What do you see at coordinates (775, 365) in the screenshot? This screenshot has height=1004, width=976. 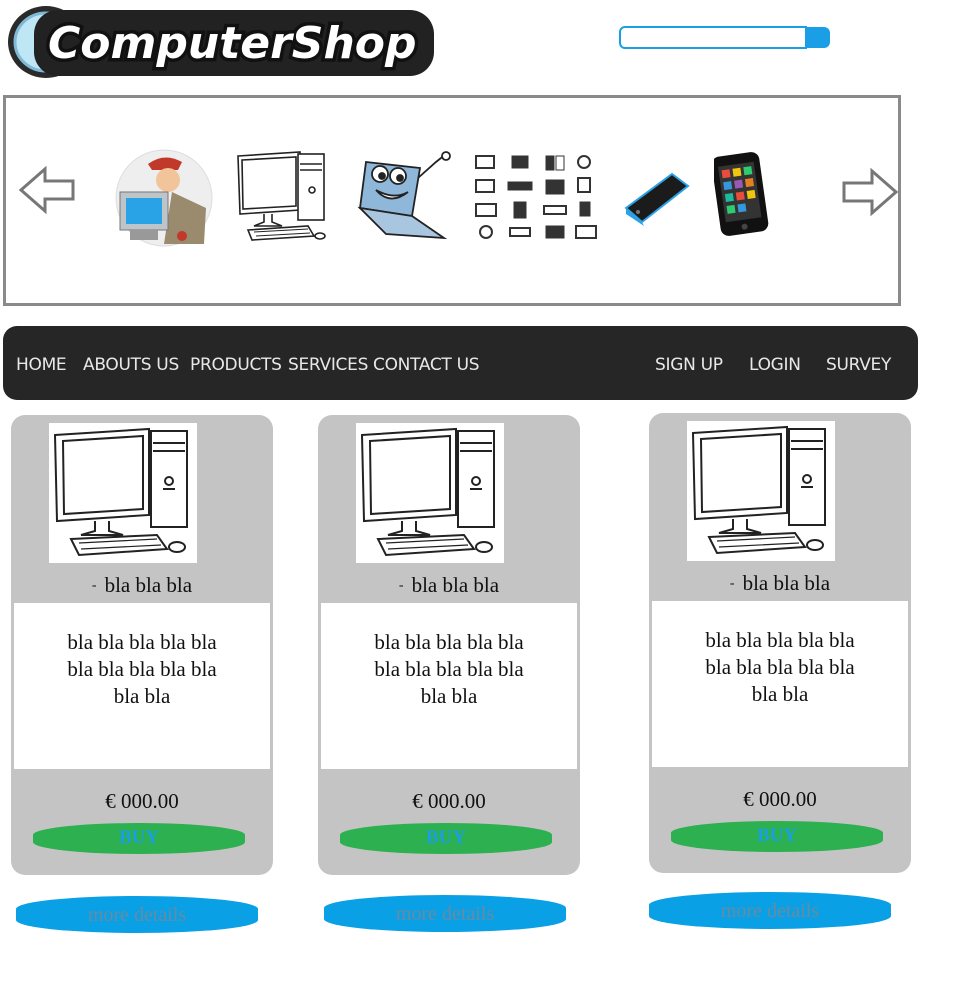 I see `nav-login: LOGIN` at bounding box center [775, 365].